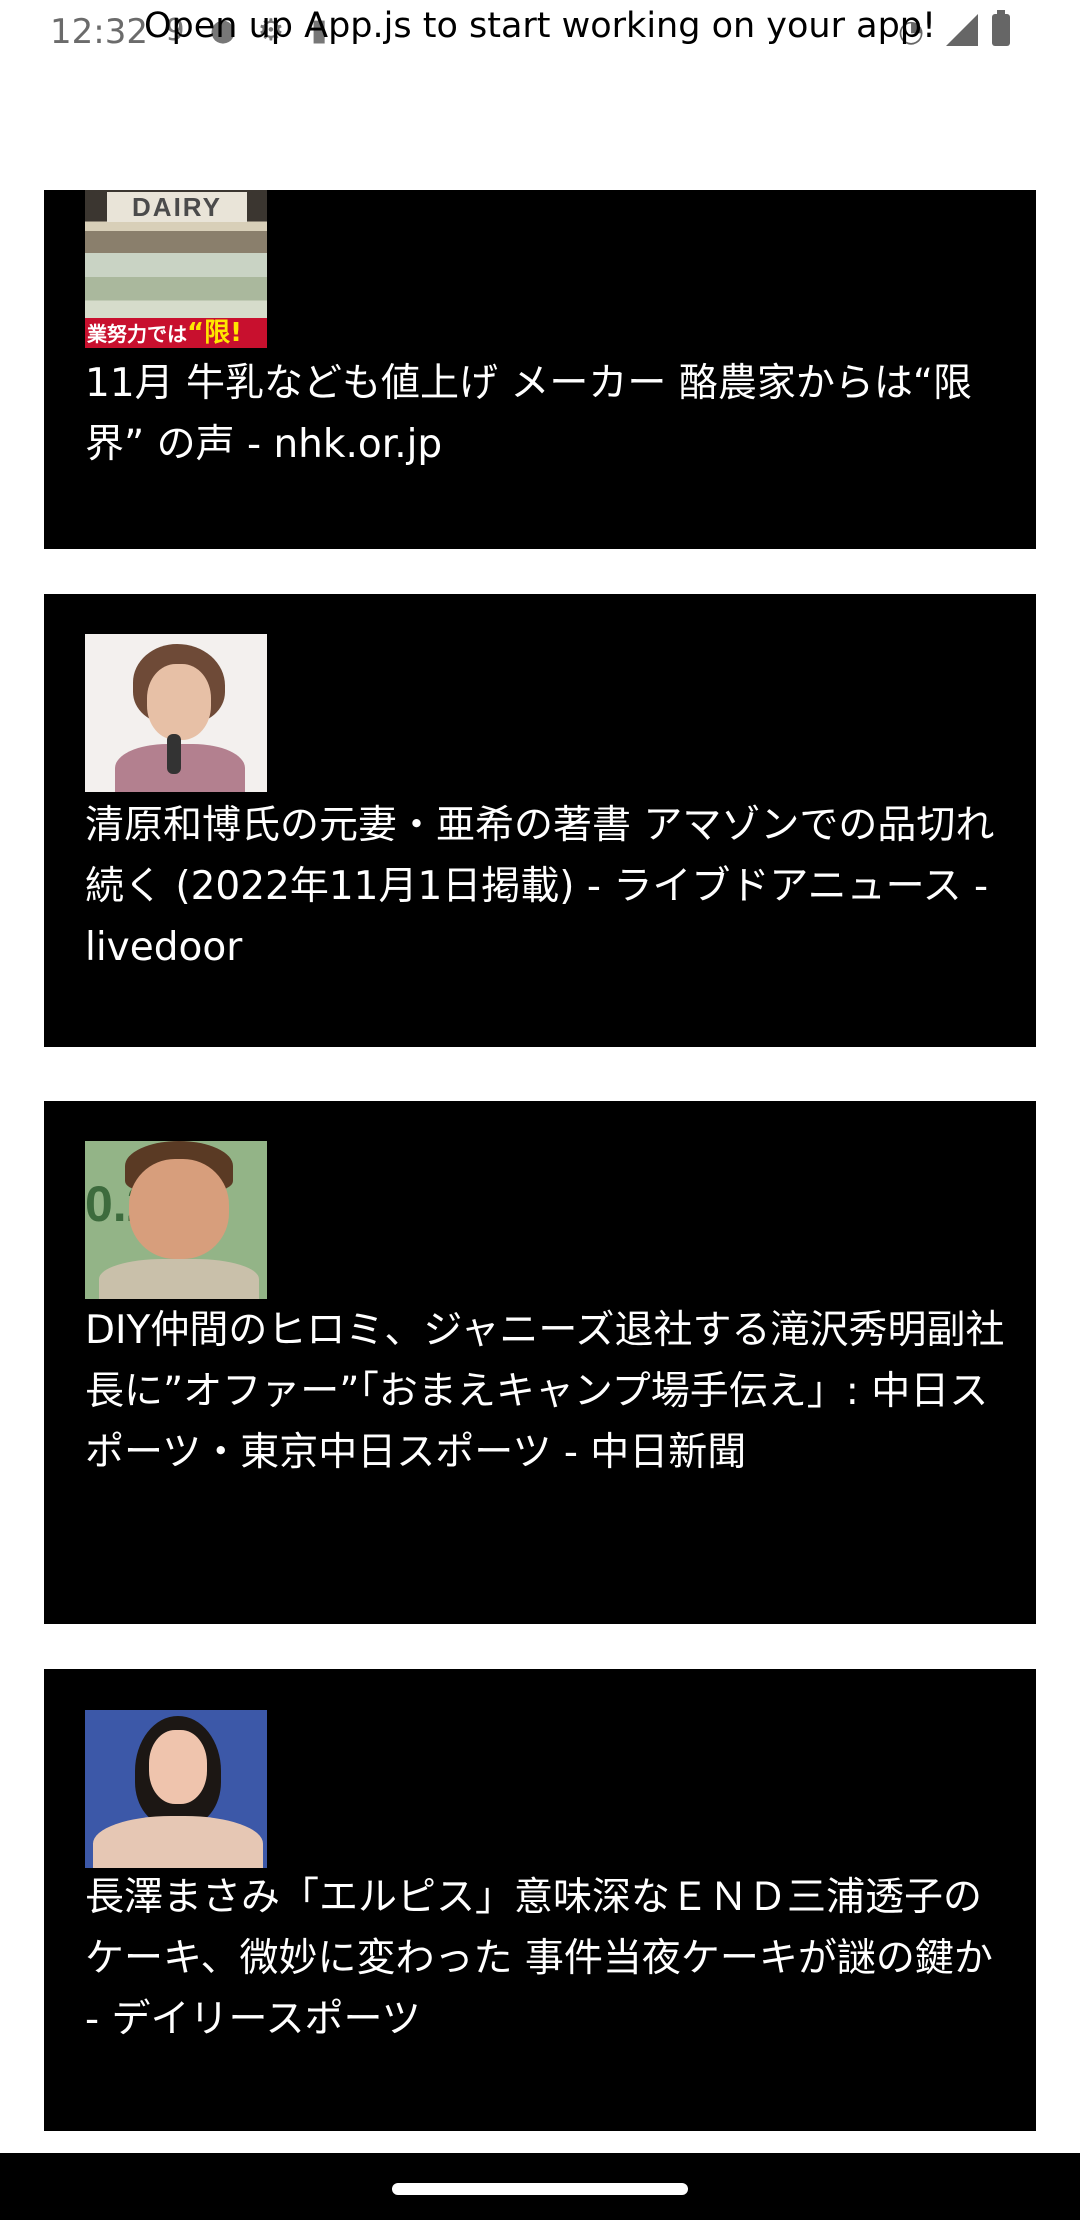 The width and height of the screenshot is (1080, 2220). I want to click on battery-icon, so click(1001, 28).